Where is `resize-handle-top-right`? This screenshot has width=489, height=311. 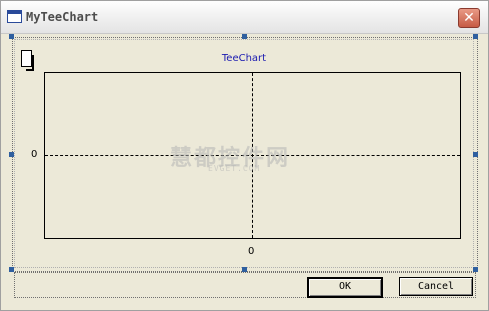 resize-handle-top-right is located at coordinates (475, 36).